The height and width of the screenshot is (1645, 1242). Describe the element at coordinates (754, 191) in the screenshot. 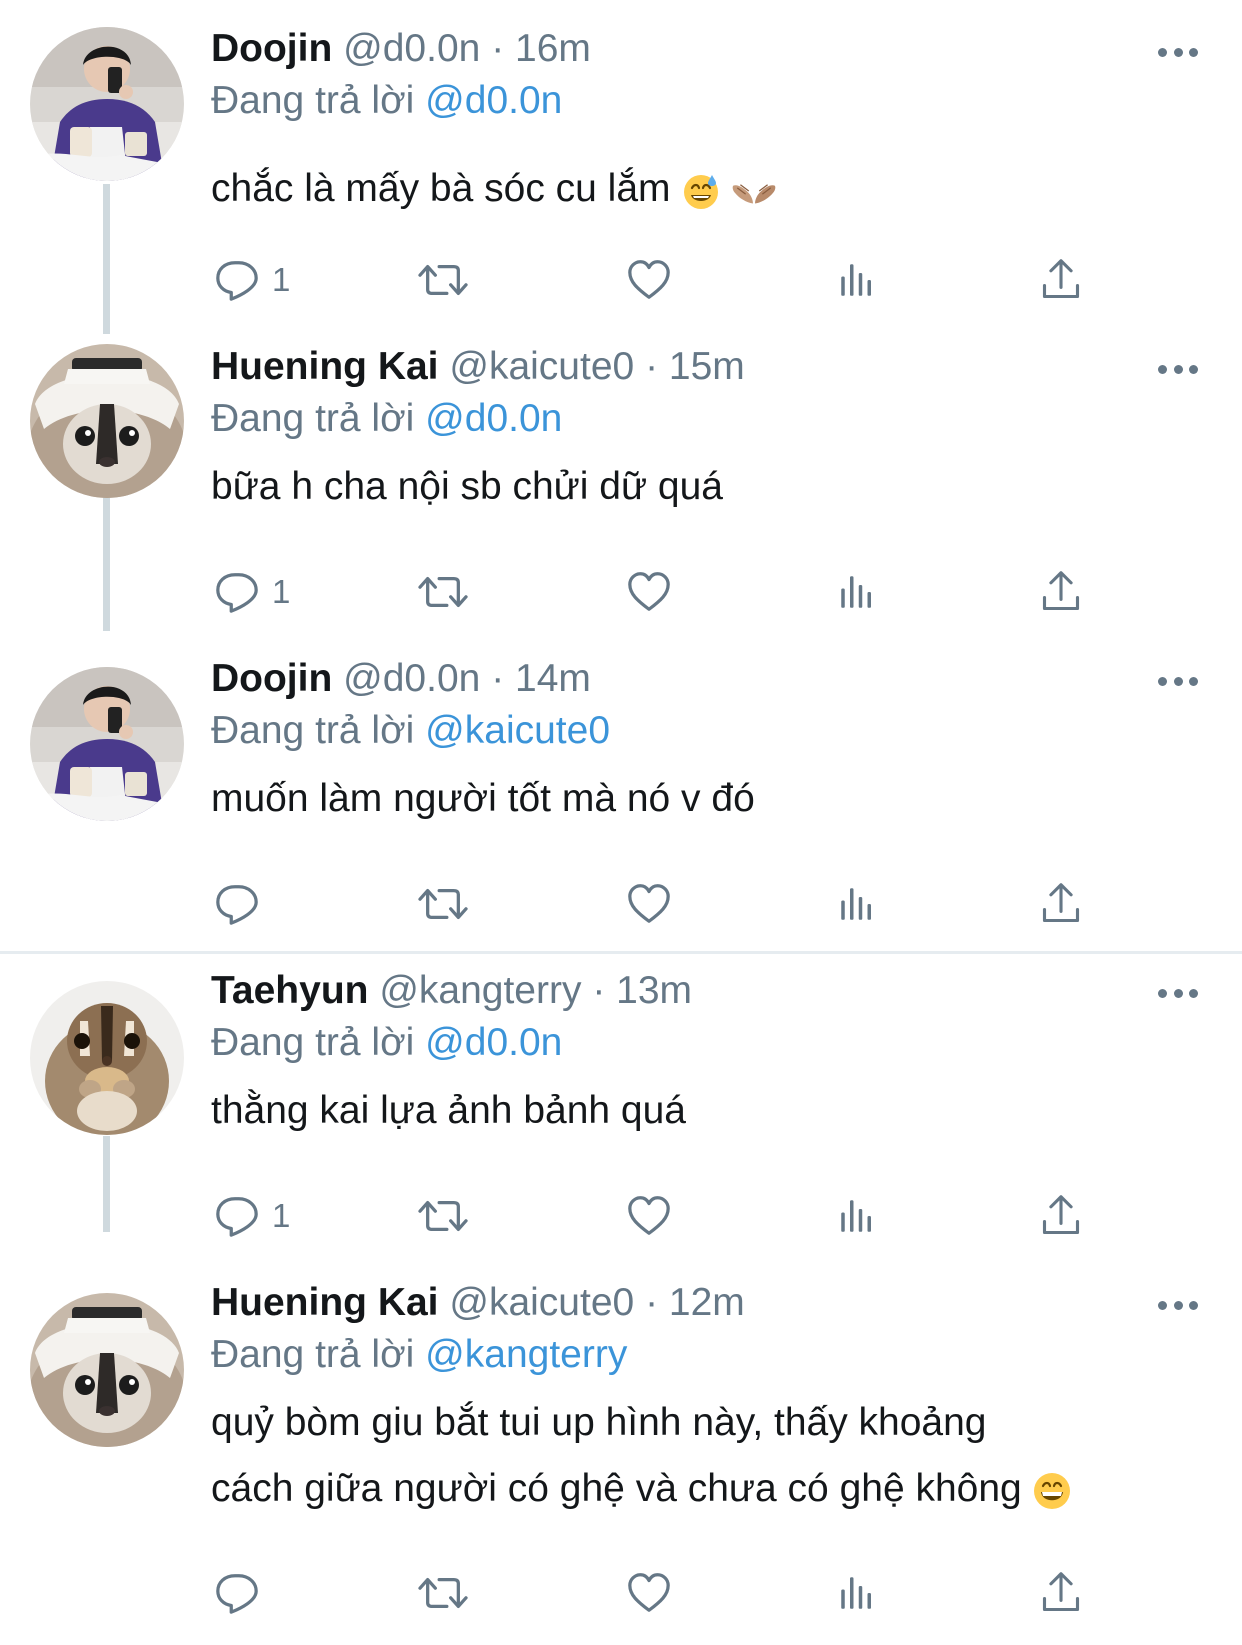

I see `palms-up-emoji` at that location.